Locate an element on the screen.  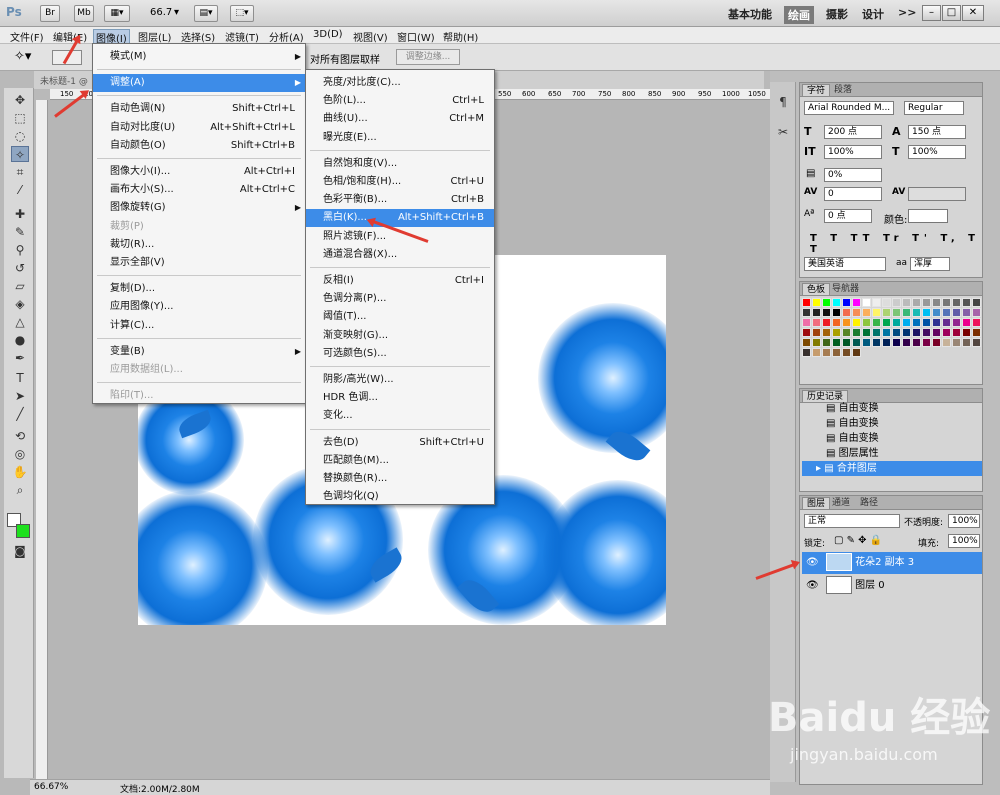
menu-3d: 3D(D) is located at coordinates (328, 34).